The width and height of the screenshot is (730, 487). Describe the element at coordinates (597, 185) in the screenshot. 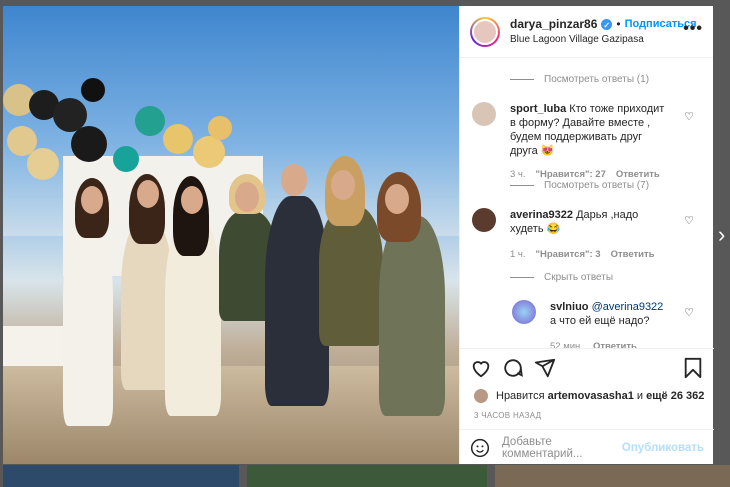

I see `view-replies-label: Посмотреть ответы (7)` at that location.